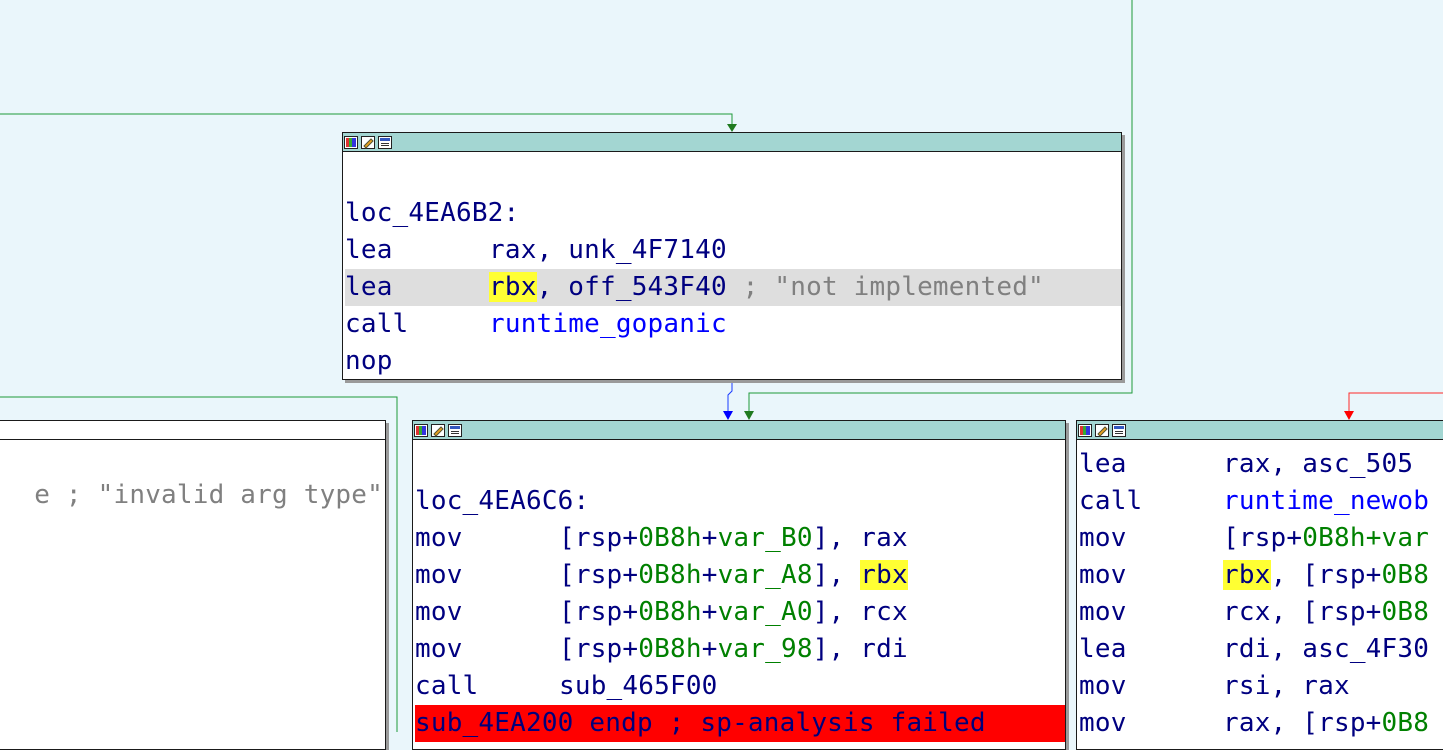  What do you see at coordinates (1302, 723) in the screenshot?
I see `operand-part: rax, [rsp+` at bounding box center [1302, 723].